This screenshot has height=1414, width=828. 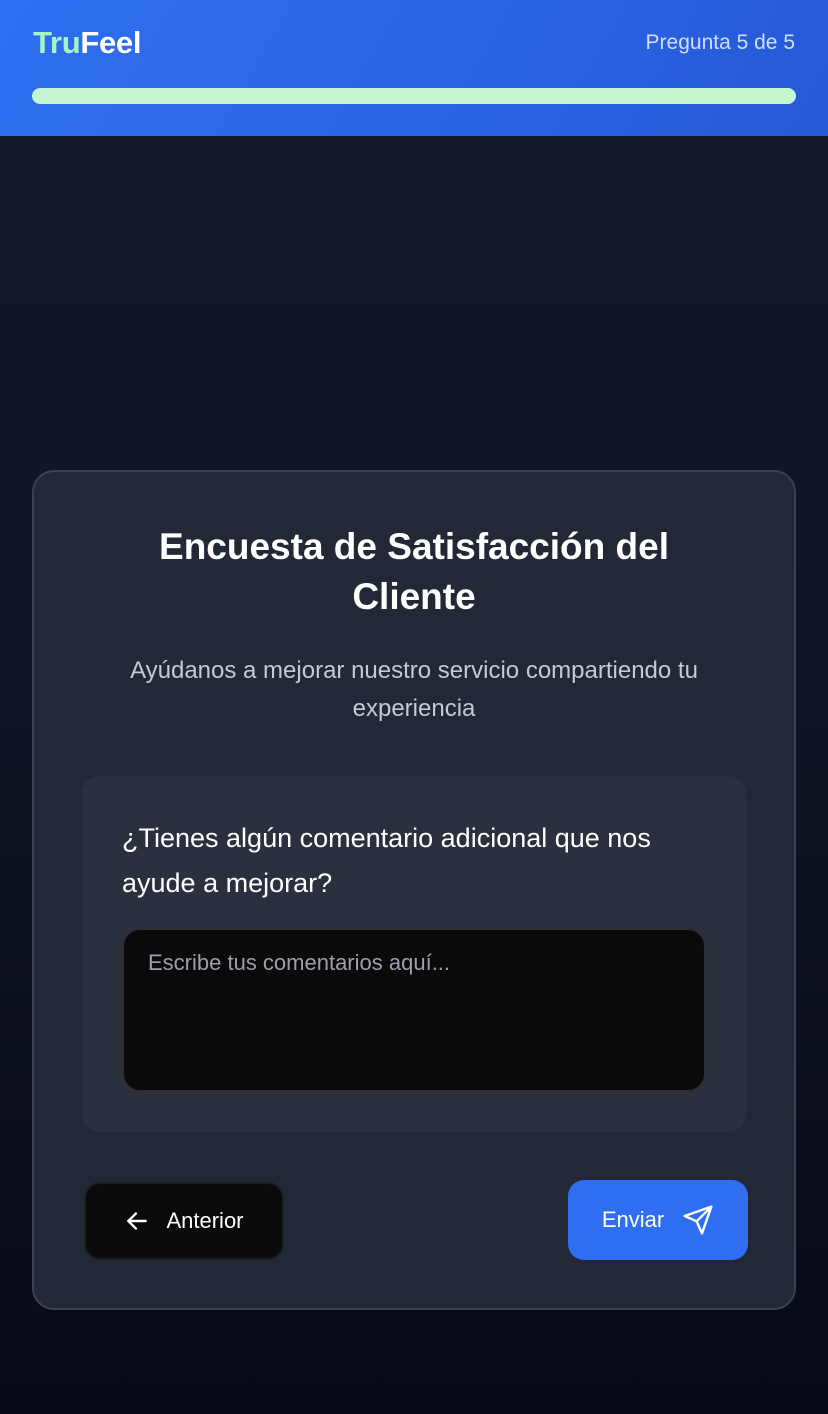 I want to click on progress-bar-fill, so click(x=414, y=96).